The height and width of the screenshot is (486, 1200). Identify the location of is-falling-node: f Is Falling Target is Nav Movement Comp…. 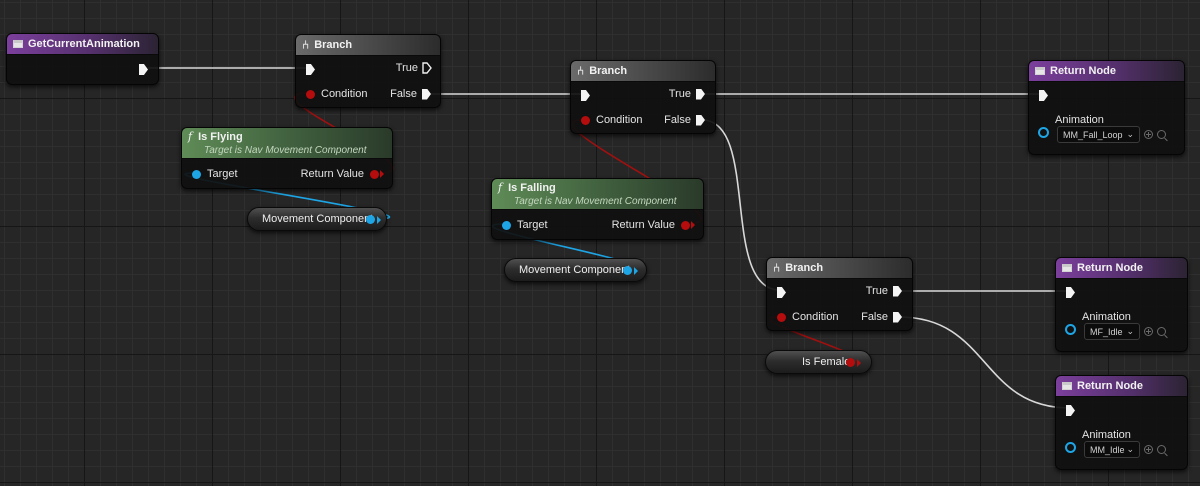
(597, 209).